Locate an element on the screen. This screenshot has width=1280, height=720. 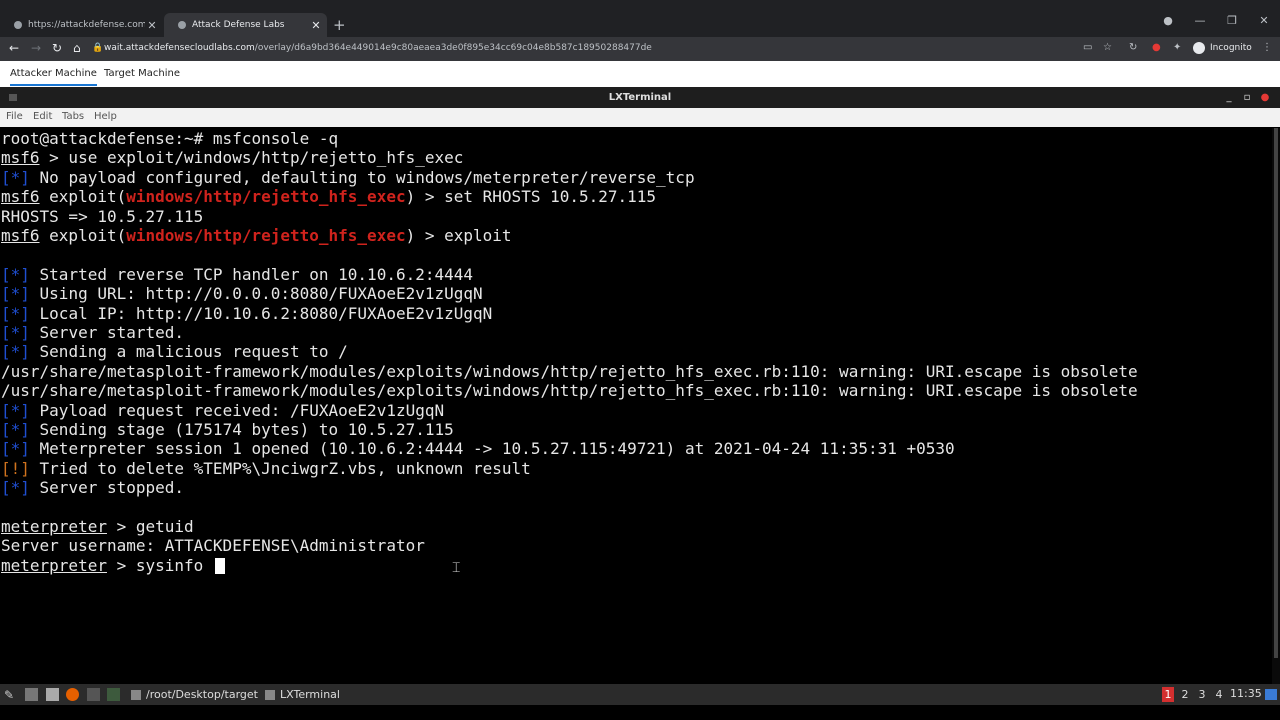
task-lxterminal: LXTerminal is located at coordinates (302, 694).